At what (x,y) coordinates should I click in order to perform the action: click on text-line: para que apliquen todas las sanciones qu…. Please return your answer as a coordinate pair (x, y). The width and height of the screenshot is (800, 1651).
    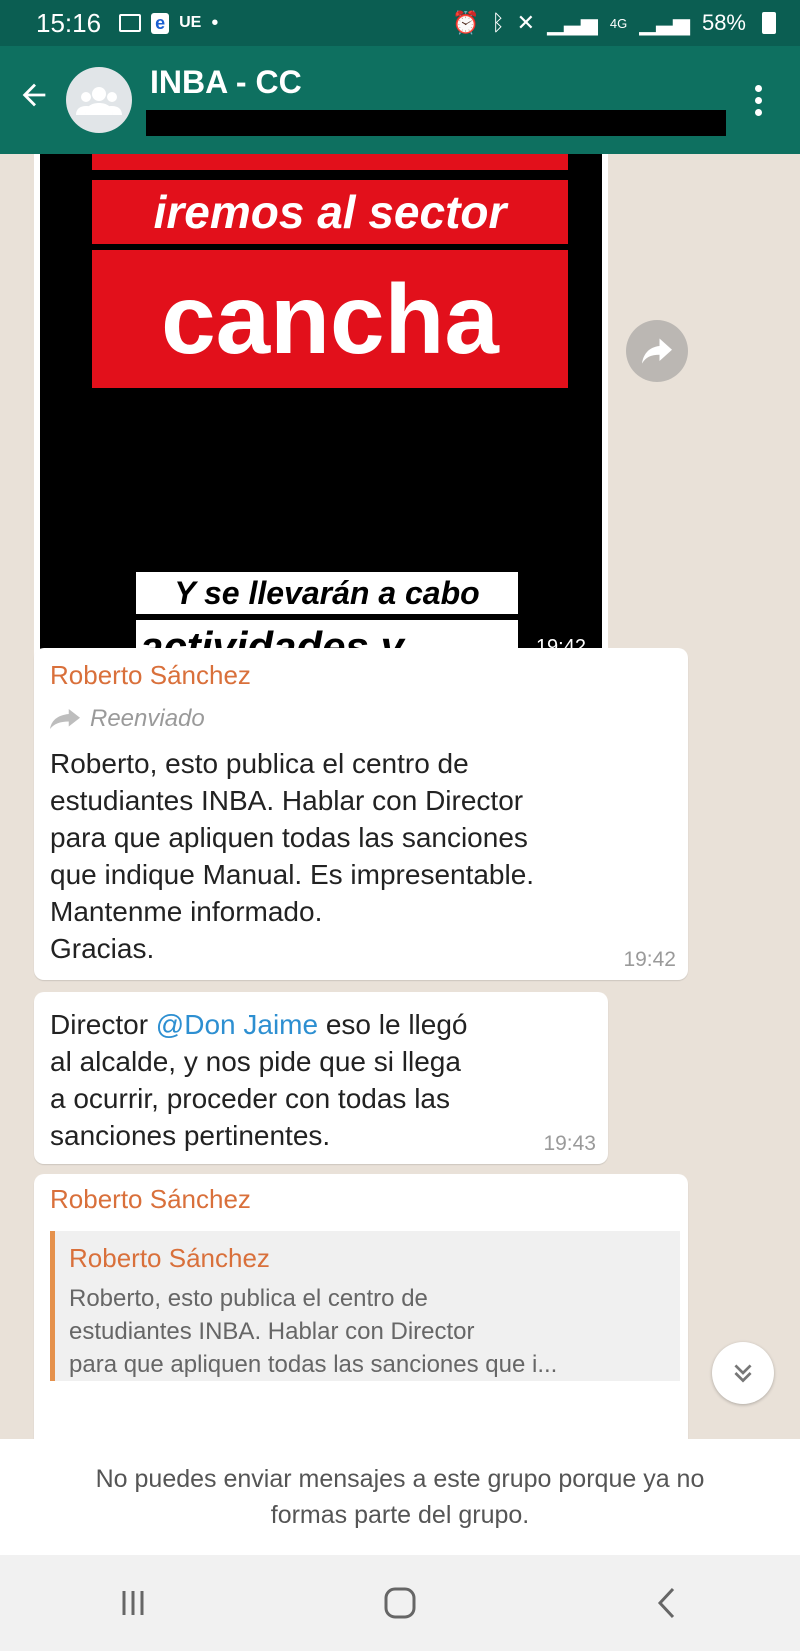
    Looking at the image, I should click on (313, 1364).